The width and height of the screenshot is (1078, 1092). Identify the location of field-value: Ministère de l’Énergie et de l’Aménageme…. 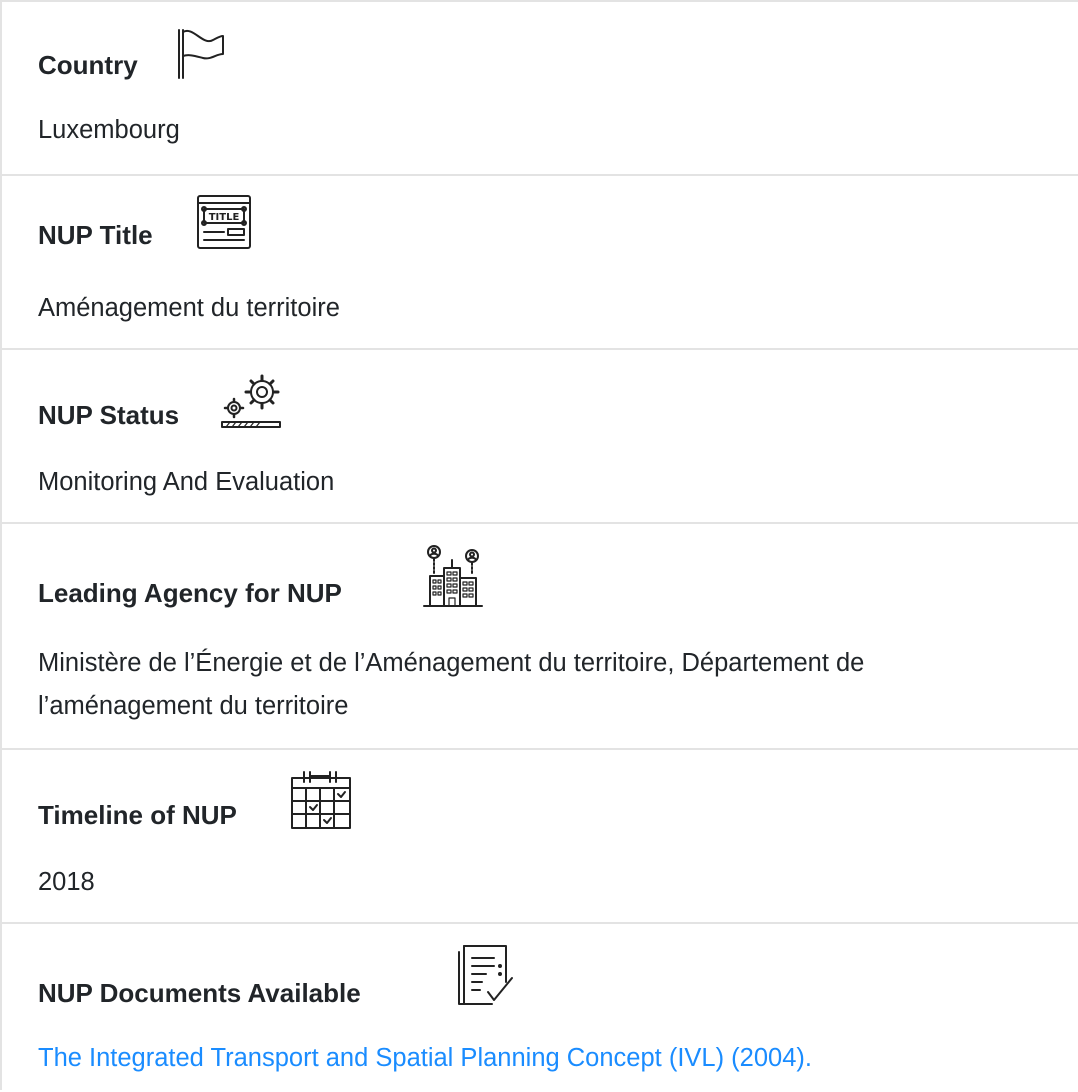
(451, 684).